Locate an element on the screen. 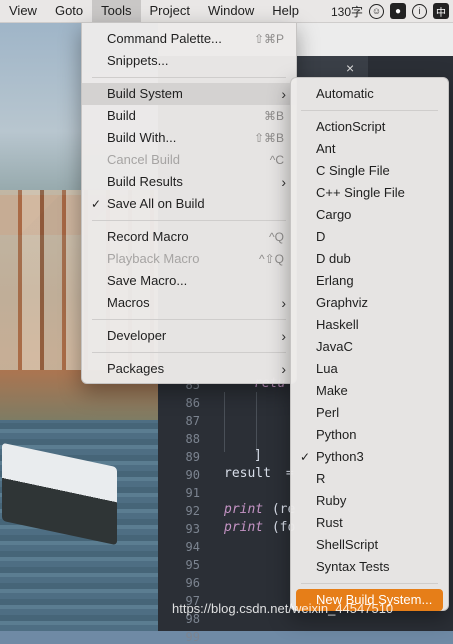 Image resolution: width=453 pixels, height=644 pixels. build-system-perl: Perl is located at coordinates (369, 413).